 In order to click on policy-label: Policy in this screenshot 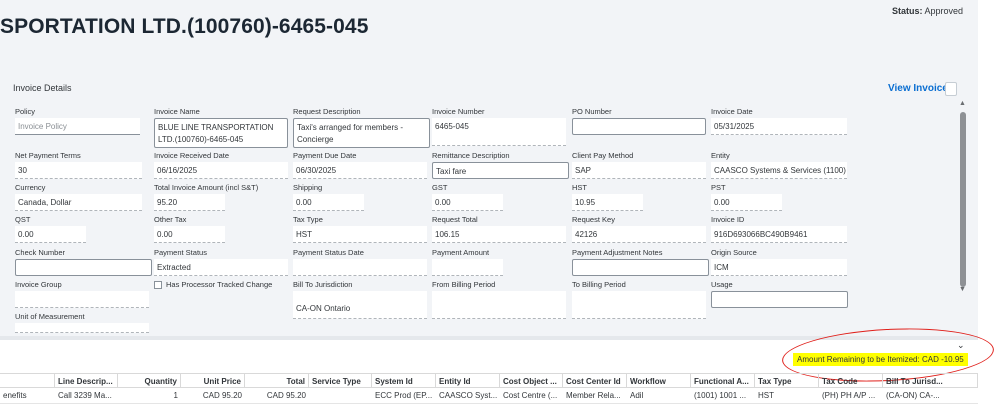, I will do `click(25, 111)`.